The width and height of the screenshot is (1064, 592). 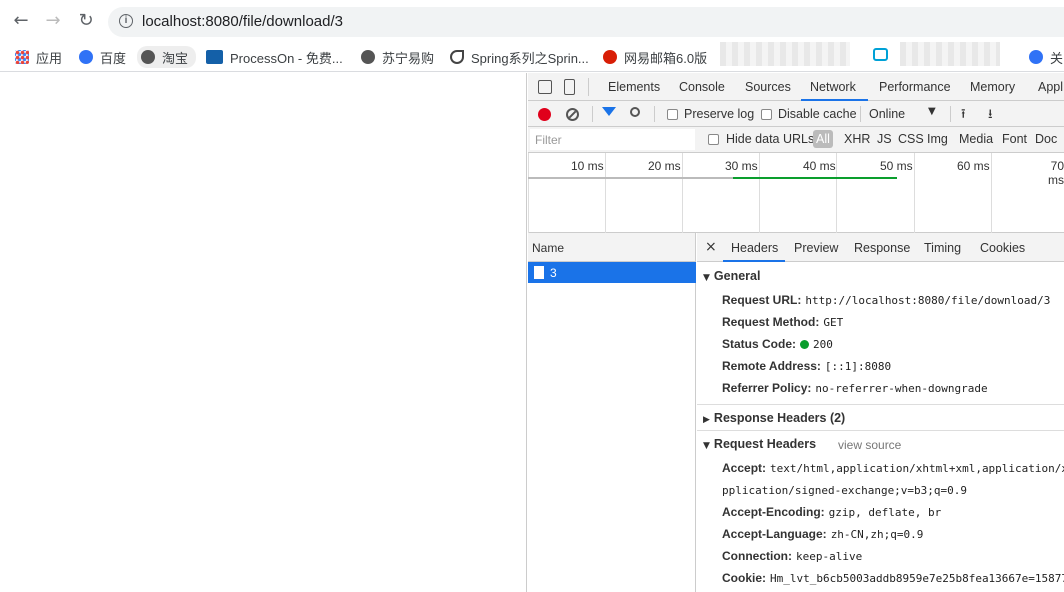 What do you see at coordinates (741, 166) in the screenshot?
I see `timeline-label: 30 ms` at bounding box center [741, 166].